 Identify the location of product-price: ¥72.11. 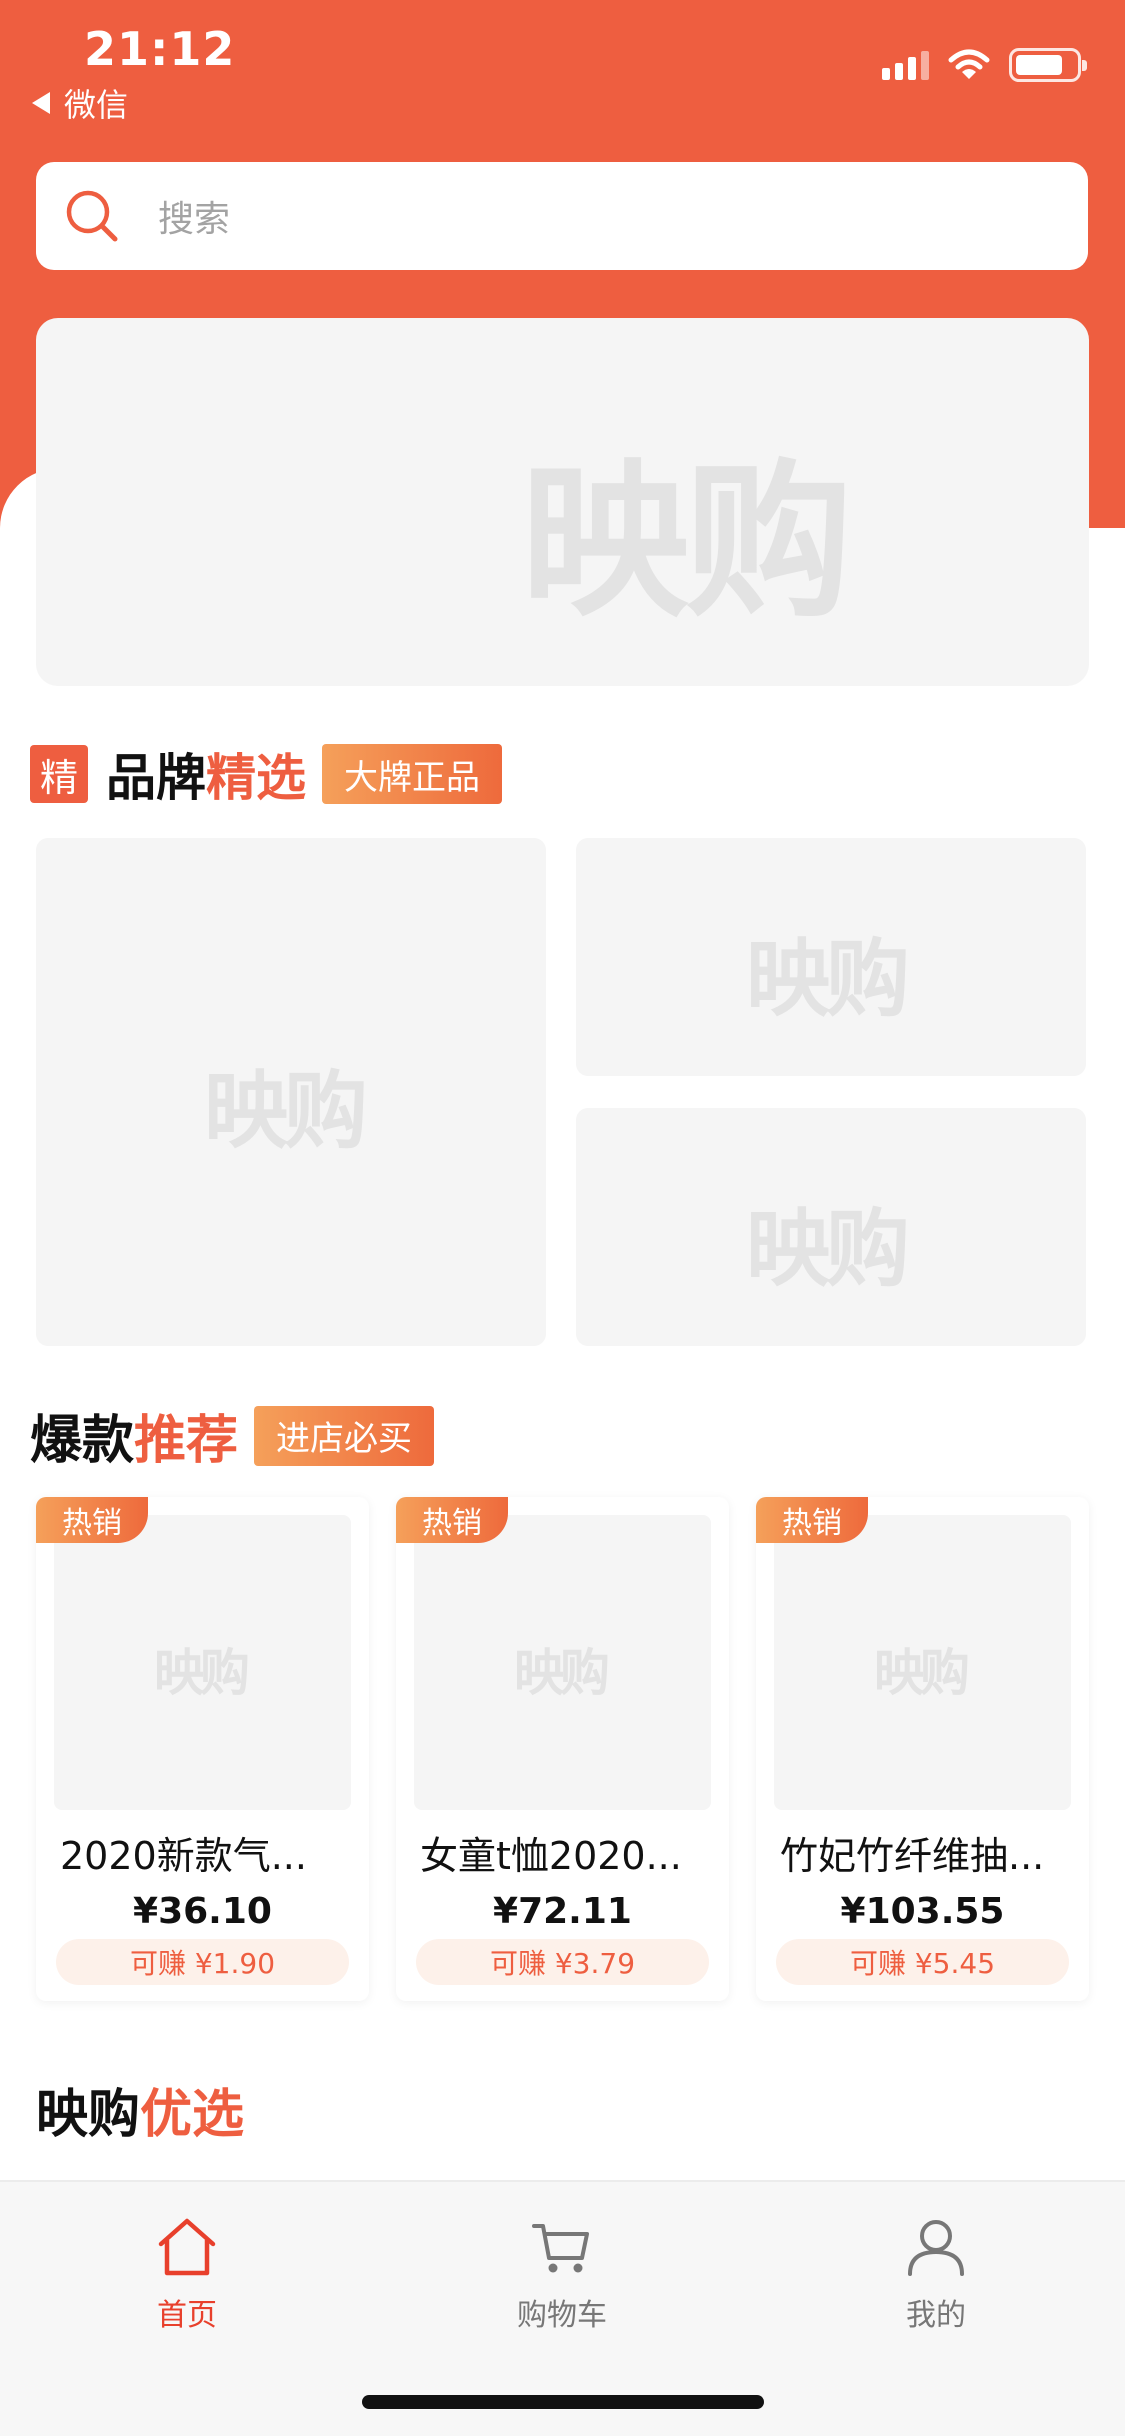
(562, 1911).